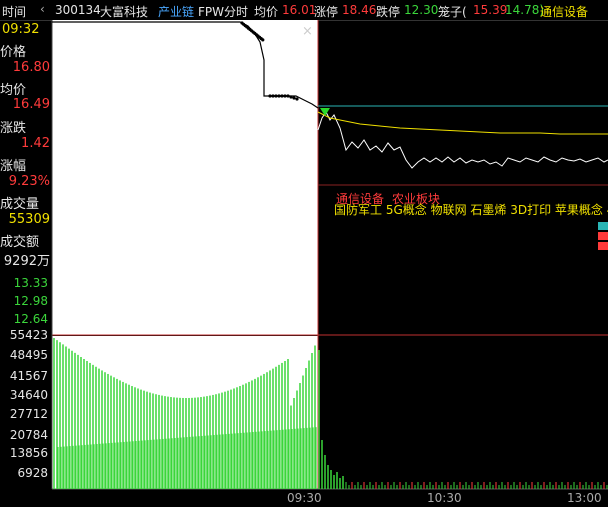 The image size is (608, 507). Describe the element at coordinates (307, 31) in the screenshot. I see `close-icon: ×` at that location.